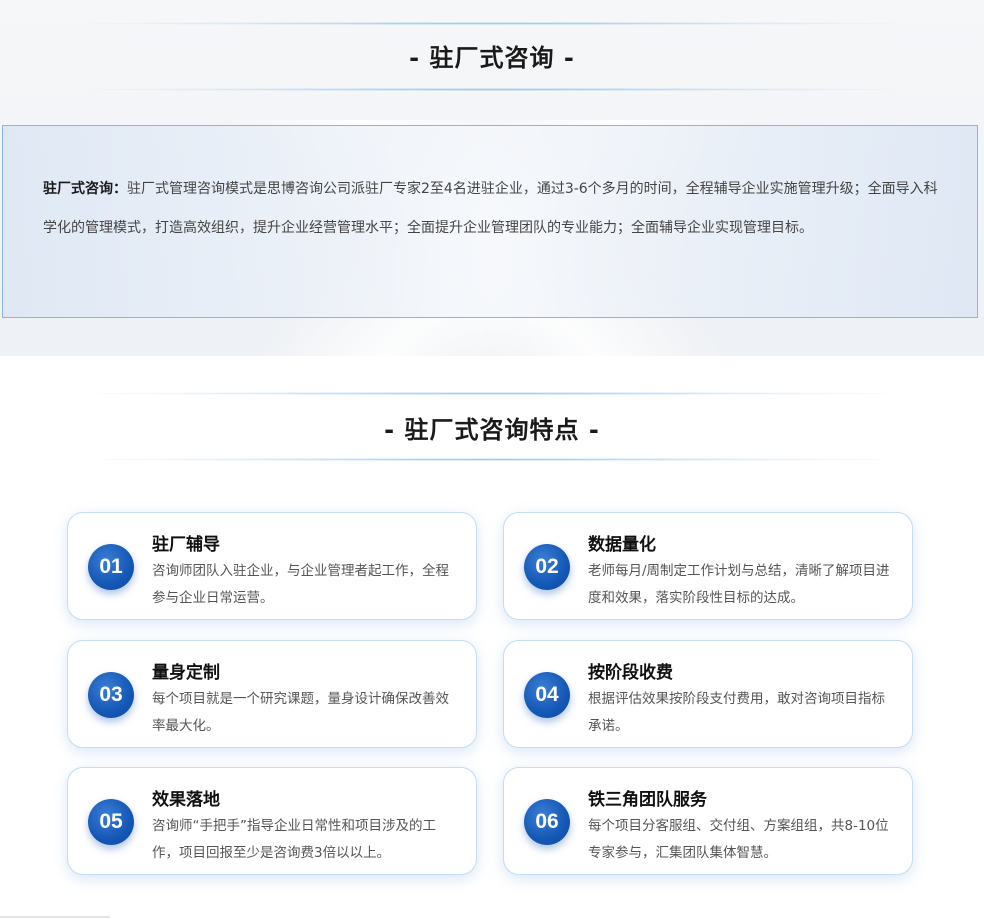 Image resolution: width=984 pixels, height=919 pixels. I want to click on number-badge: 06, so click(547, 822).